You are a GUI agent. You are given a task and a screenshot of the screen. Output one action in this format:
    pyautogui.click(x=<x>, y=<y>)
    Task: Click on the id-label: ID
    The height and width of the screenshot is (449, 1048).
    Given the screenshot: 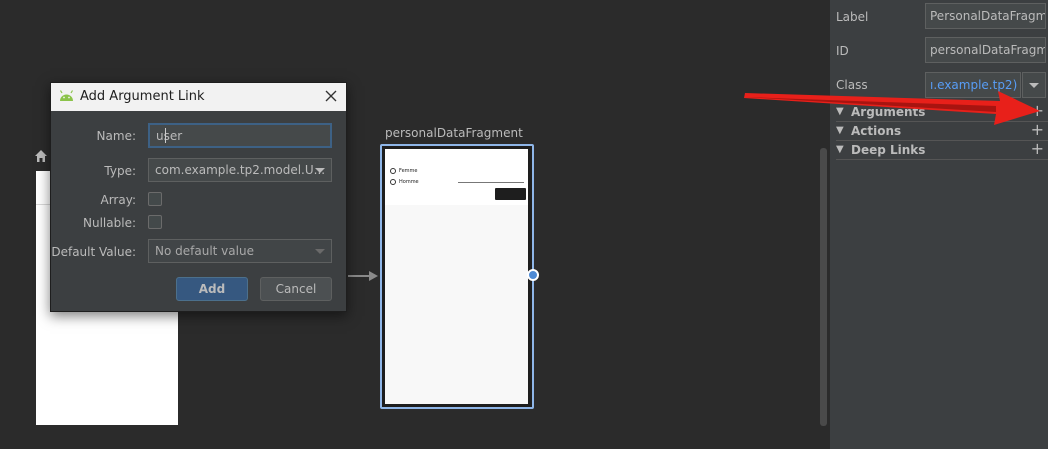 What is the action you would take?
    pyautogui.click(x=842, y=51)
    